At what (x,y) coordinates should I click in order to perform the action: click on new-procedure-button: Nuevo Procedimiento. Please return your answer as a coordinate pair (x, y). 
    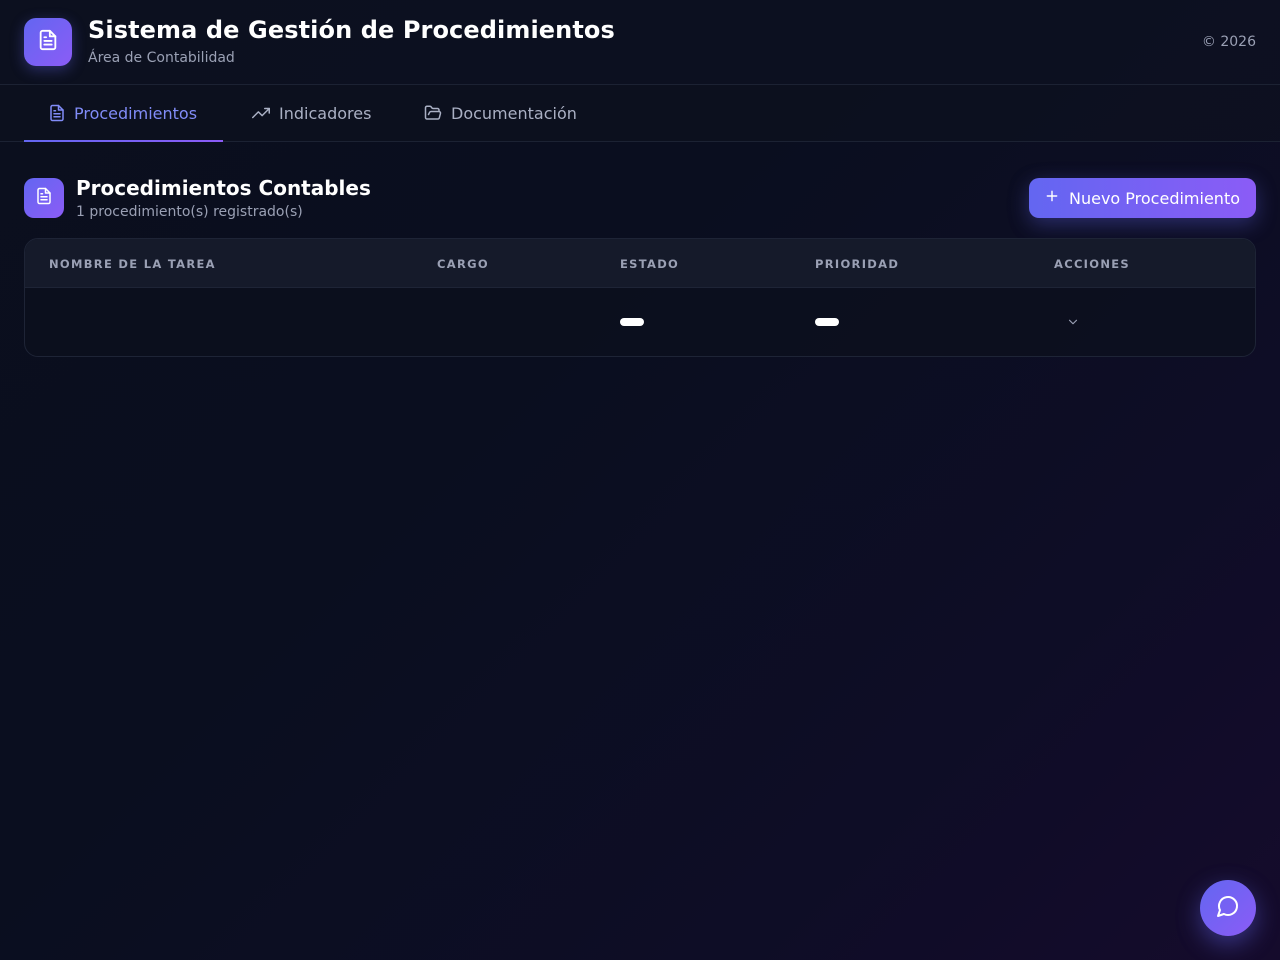
    Looking at the image, I should click on (1142, 198).